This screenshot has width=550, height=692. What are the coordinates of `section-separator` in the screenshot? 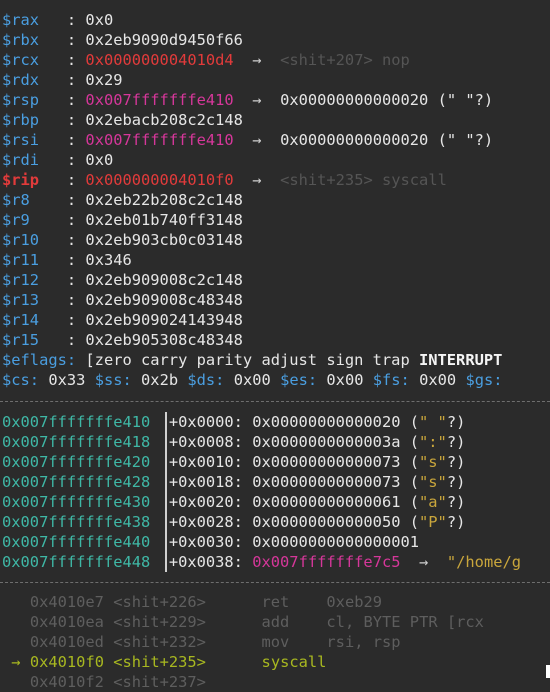 It's located at (275, 582).